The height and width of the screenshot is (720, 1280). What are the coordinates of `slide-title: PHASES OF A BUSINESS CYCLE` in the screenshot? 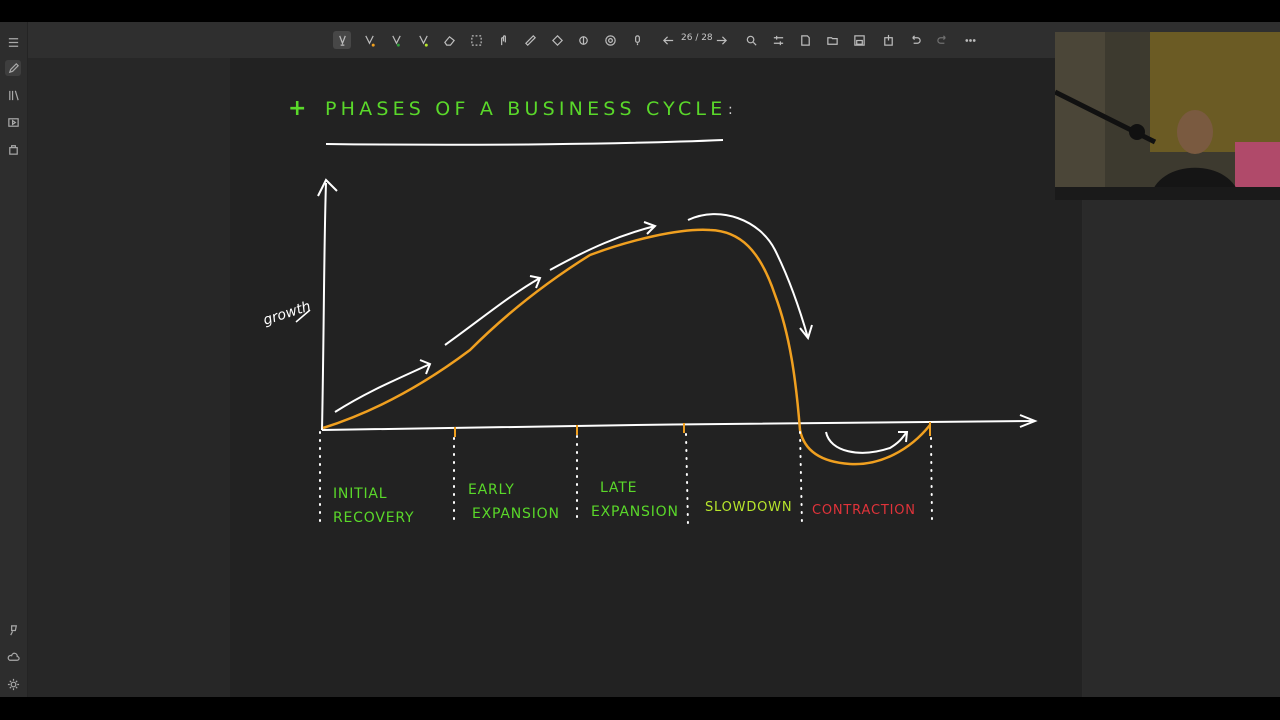 It's located at (525, 109).